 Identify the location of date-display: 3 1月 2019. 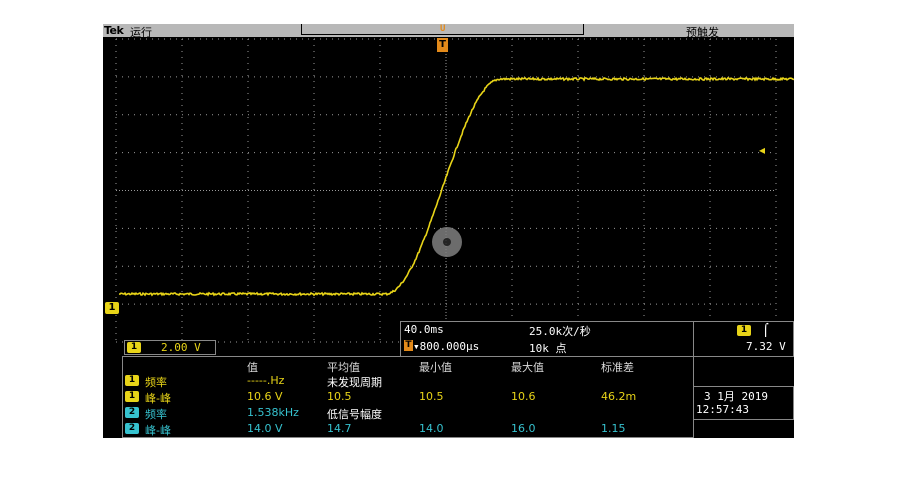
(736, 396).